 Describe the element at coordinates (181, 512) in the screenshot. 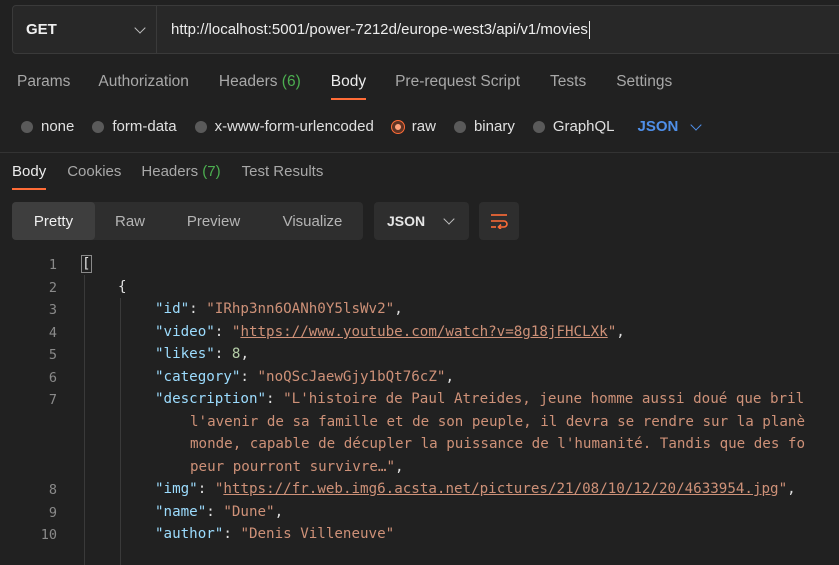

I see `json-key: "name"` at that location.